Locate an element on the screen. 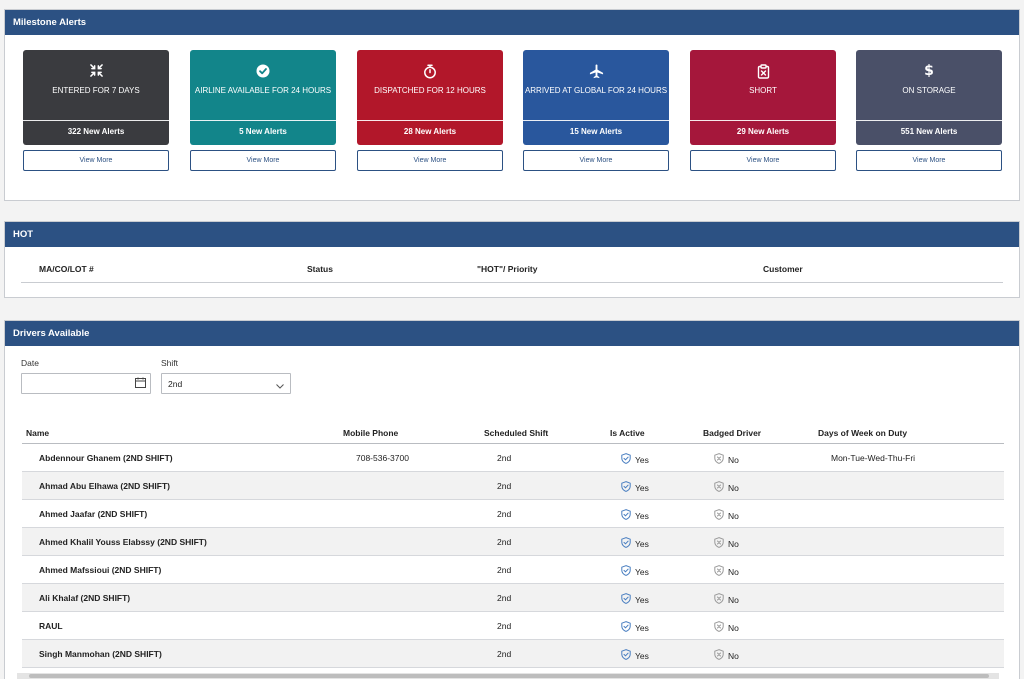 This screenshot has width=1024, height=679. shift-label: Shift is located at coordinates (170, 363).